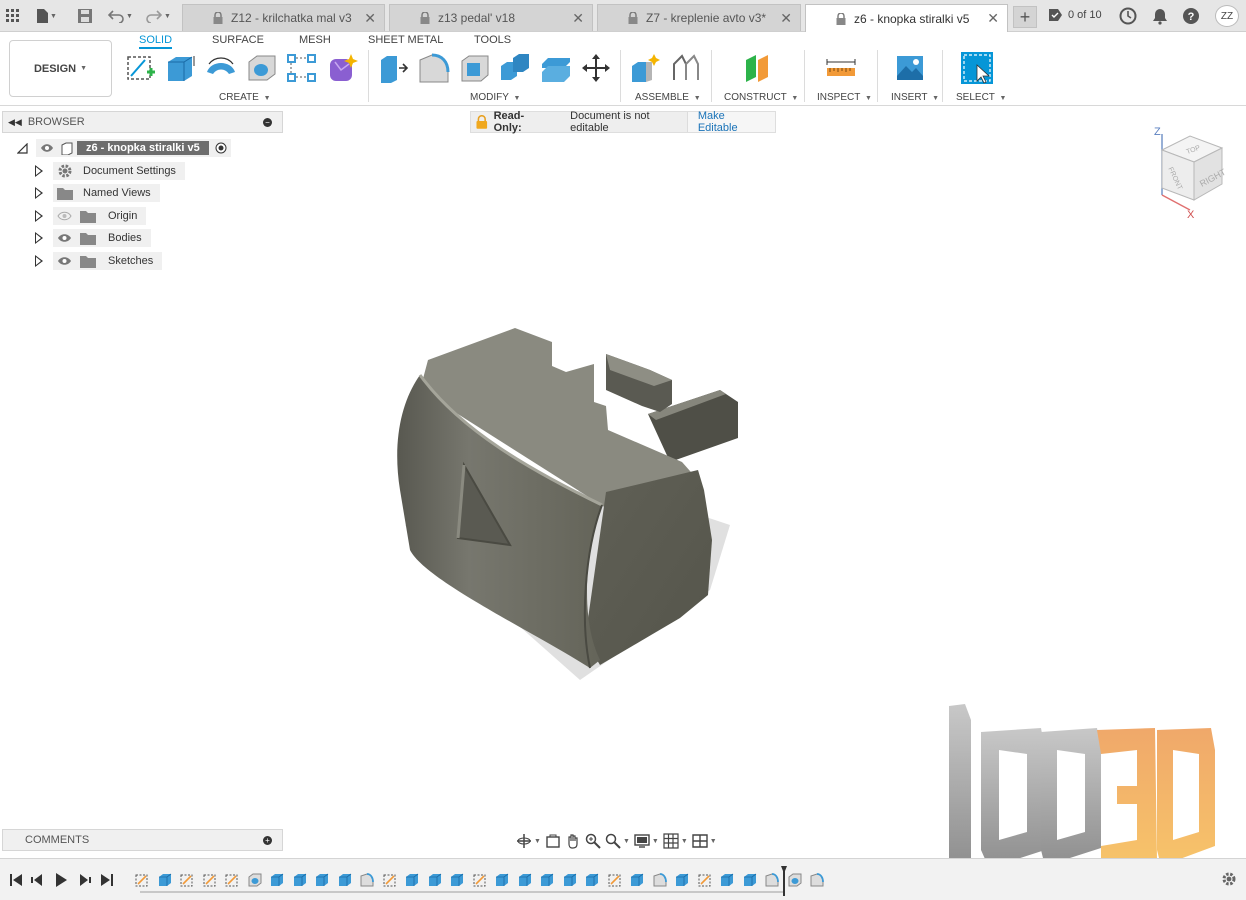  Describe the element at coordinates (405, 40) in the screenshot. I see `tab-sheet-metal: SHEET METAL` at that location.